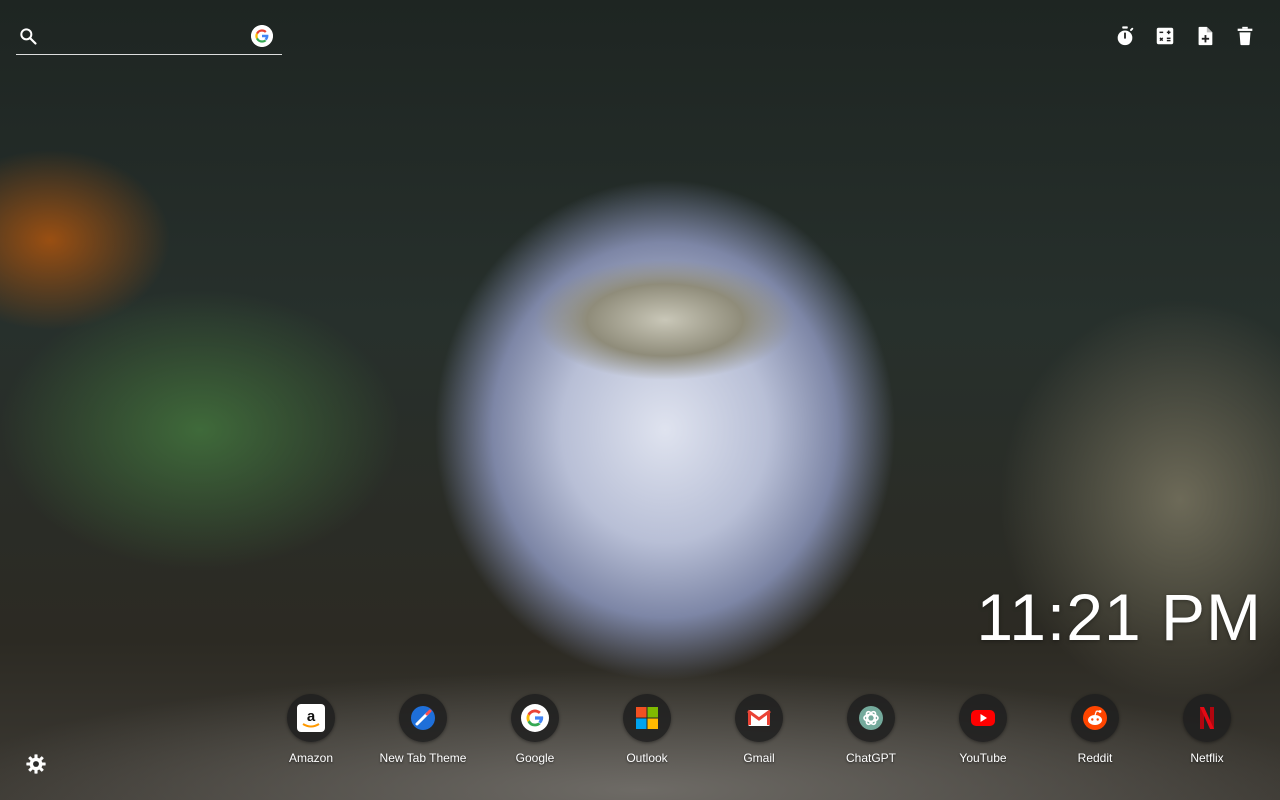  What do you see at coordinates (145, 38) in the screenshot?
I see `search-input` at bounding box center [145, 38].